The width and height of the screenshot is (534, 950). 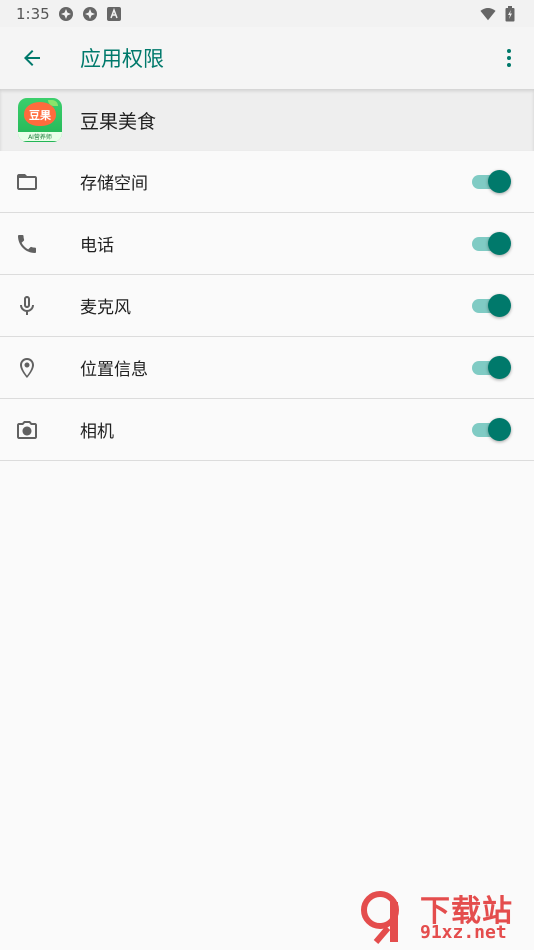 I want to click on permission-label: 麦克风, so click(x=105, y=308).